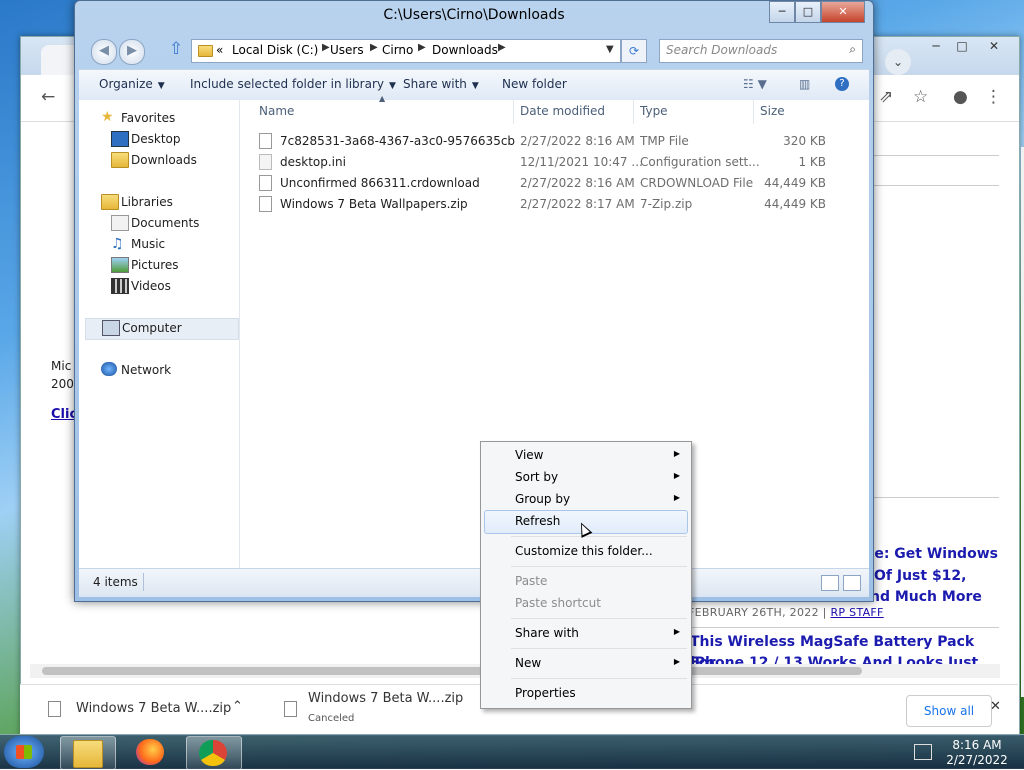 This screenshot has height=770, width=1024. I want to click on minimize-button: ─, so click(782, 12).